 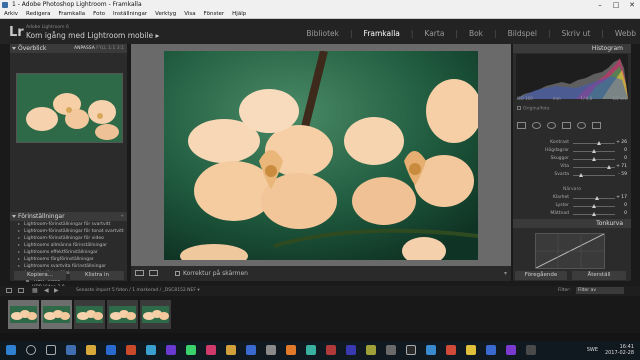 I want to click on crop-tool-icon, so click(x=521, y=125).